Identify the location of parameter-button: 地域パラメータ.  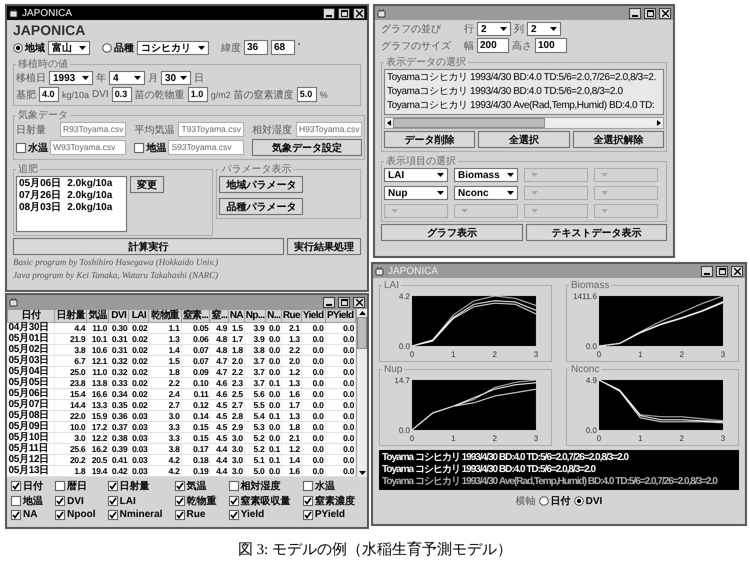
(261, 184).